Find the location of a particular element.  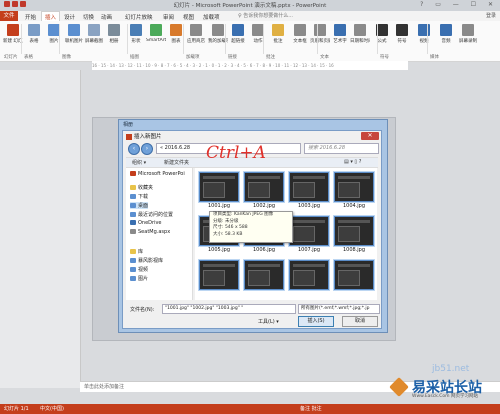

tree-item: 下载 is located at coordinates (139, 196).